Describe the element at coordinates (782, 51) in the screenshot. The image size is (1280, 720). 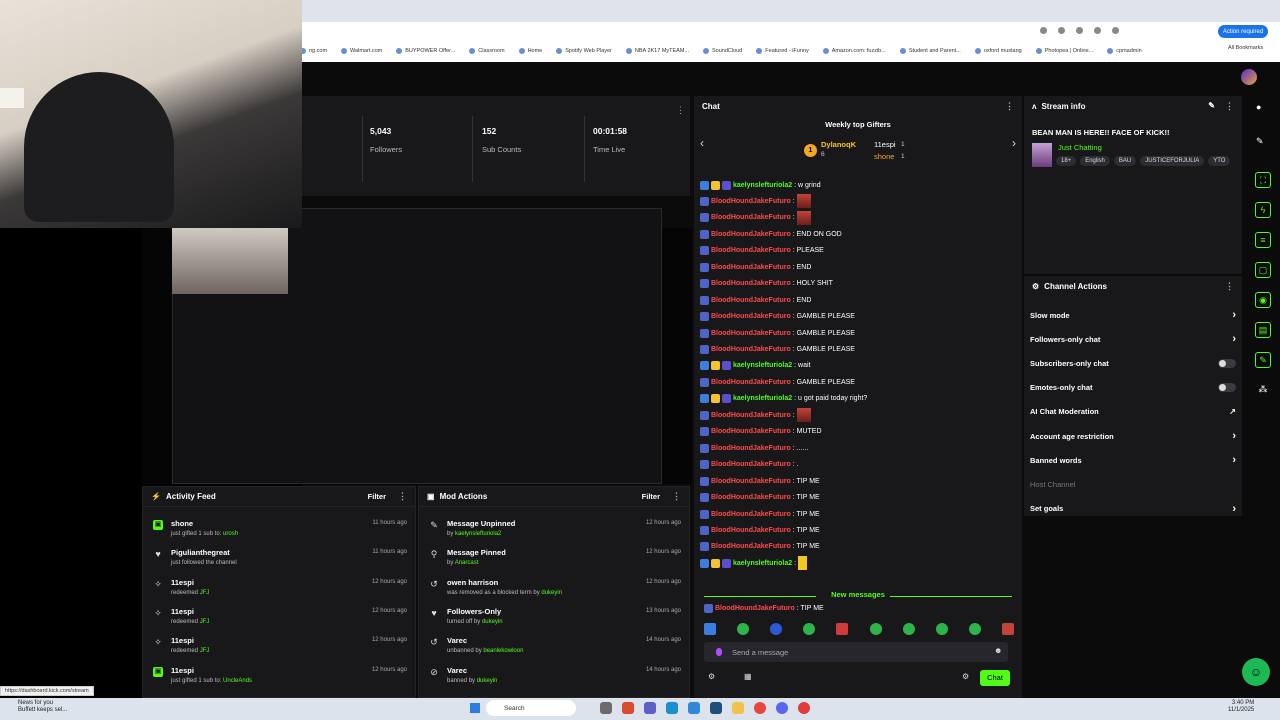
I see `bookmark-item: Featured - iFunny` at that location.